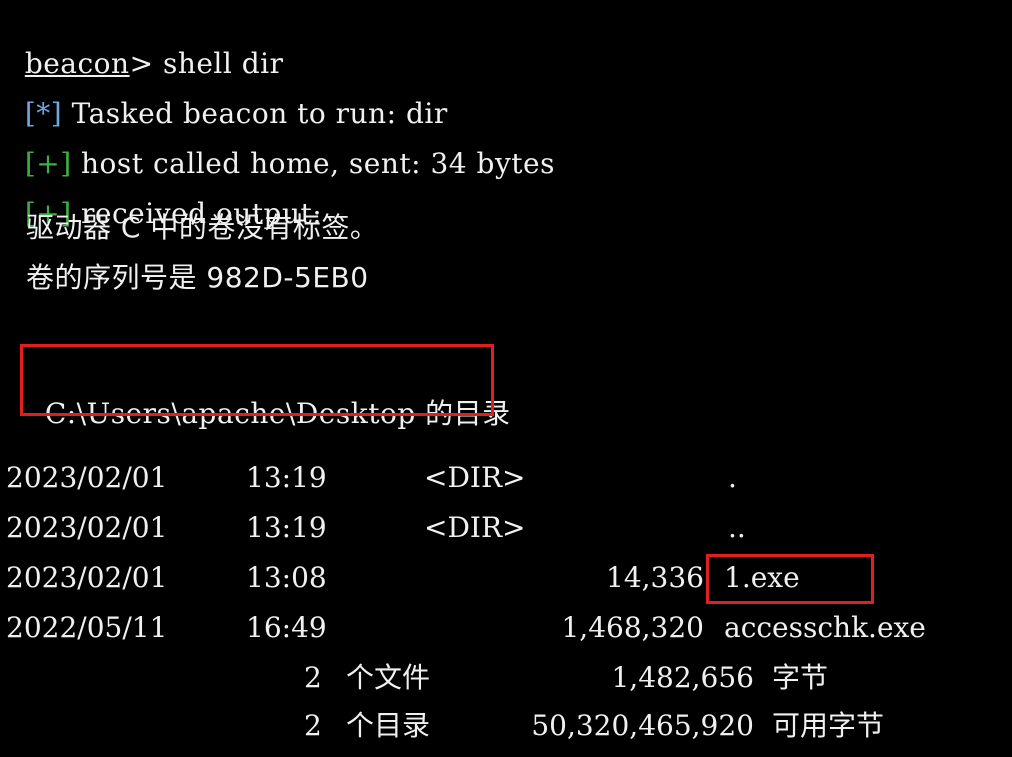 The height and width of the screenshot is (757, 1012). What do you see at coordinates (388, 725) in the screenshot?
I see `summary-label: 个目录` at bounding box center [388, 725].